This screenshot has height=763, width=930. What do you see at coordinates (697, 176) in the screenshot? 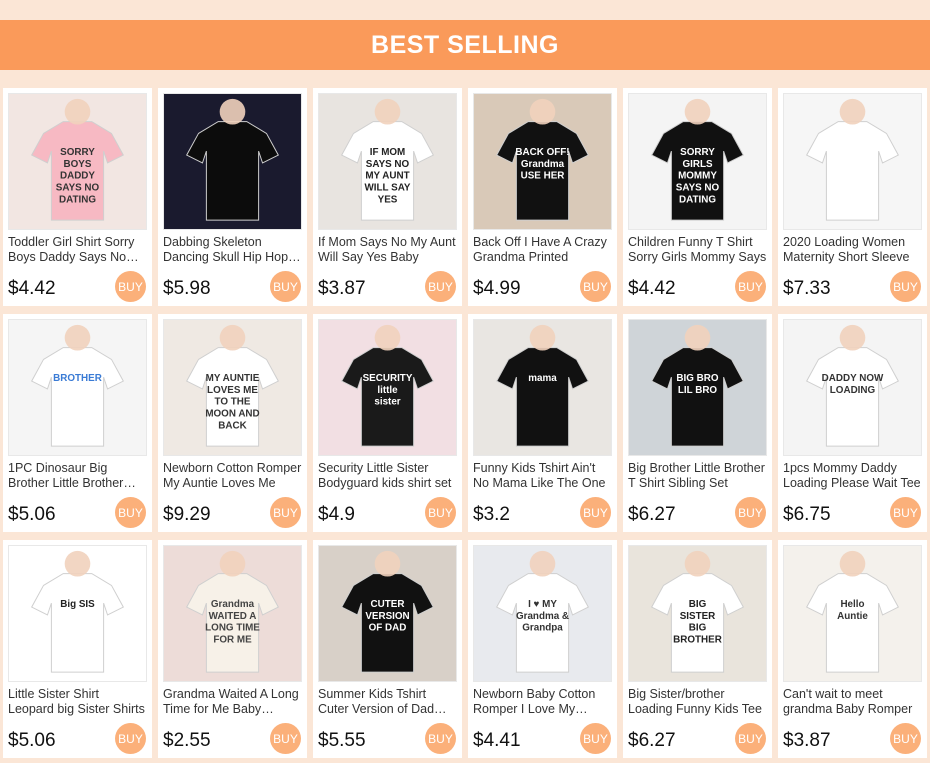
I see `shirt-print-text: MOMMY` at bounding box center [697, 176].